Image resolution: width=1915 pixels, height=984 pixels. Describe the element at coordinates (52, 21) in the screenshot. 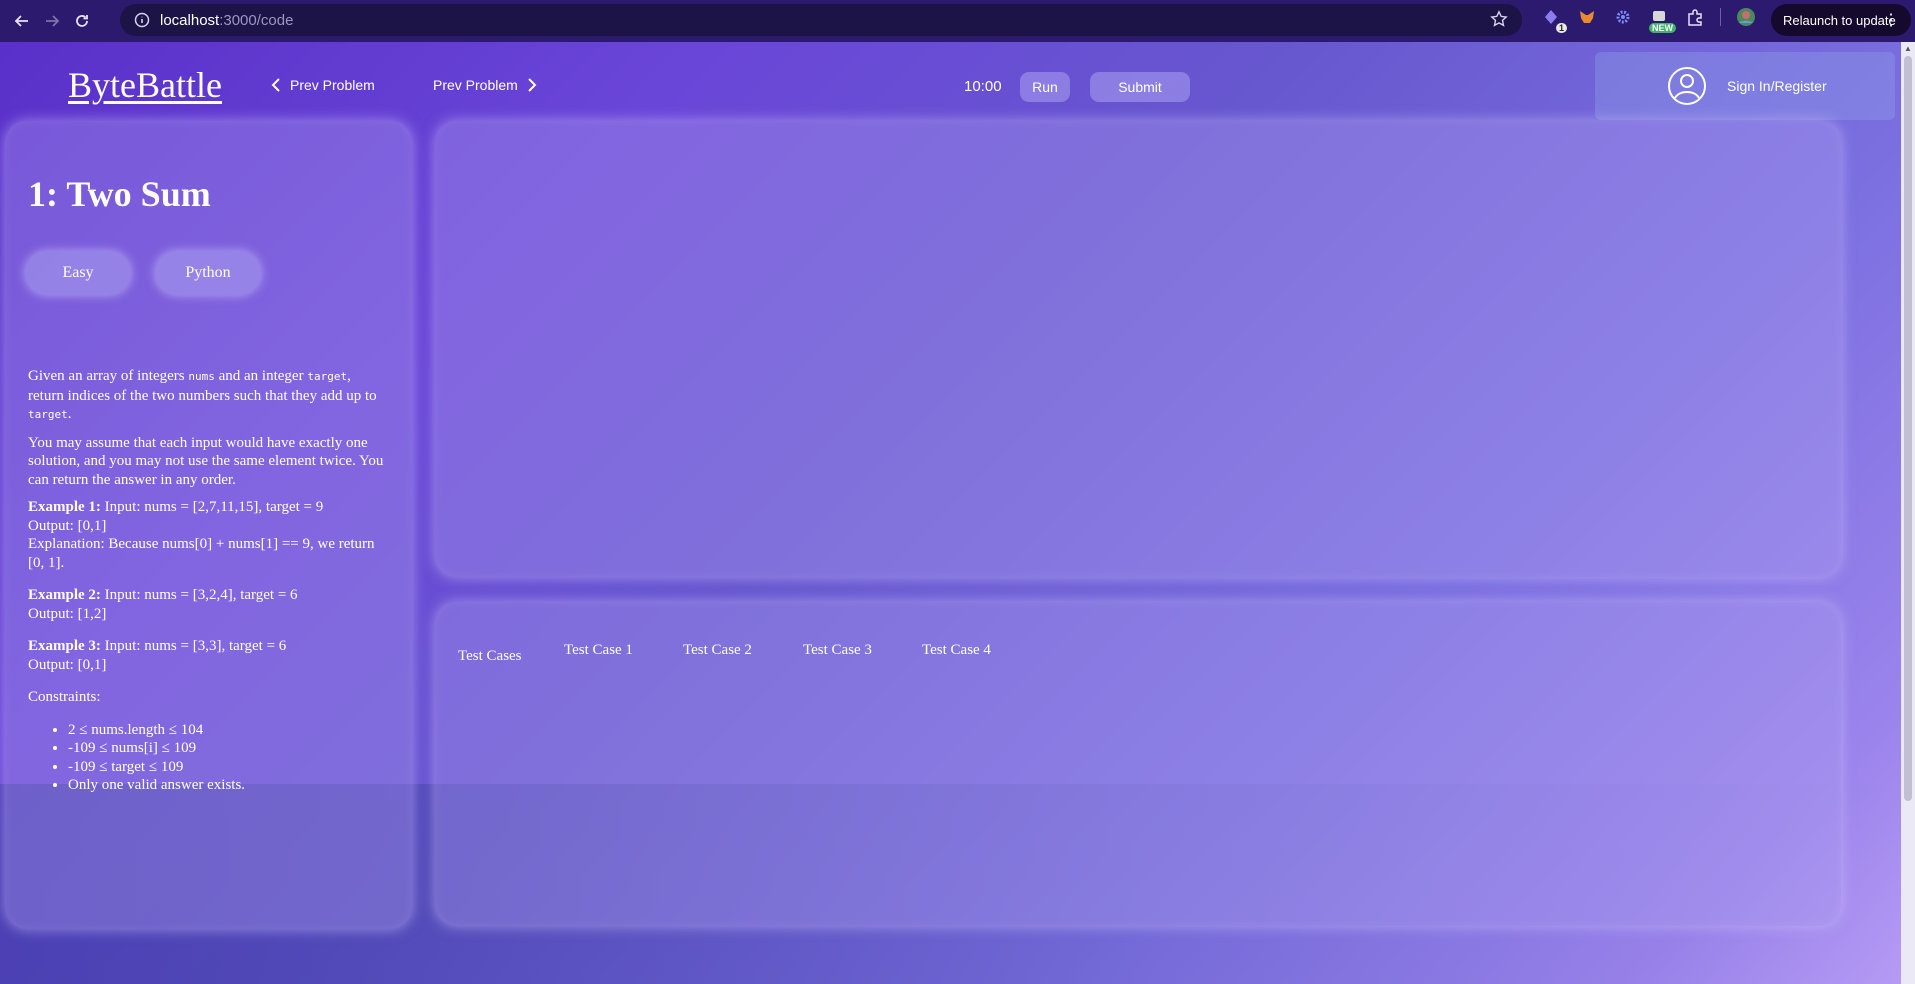

I see `forward-arrow-icon` at that location.